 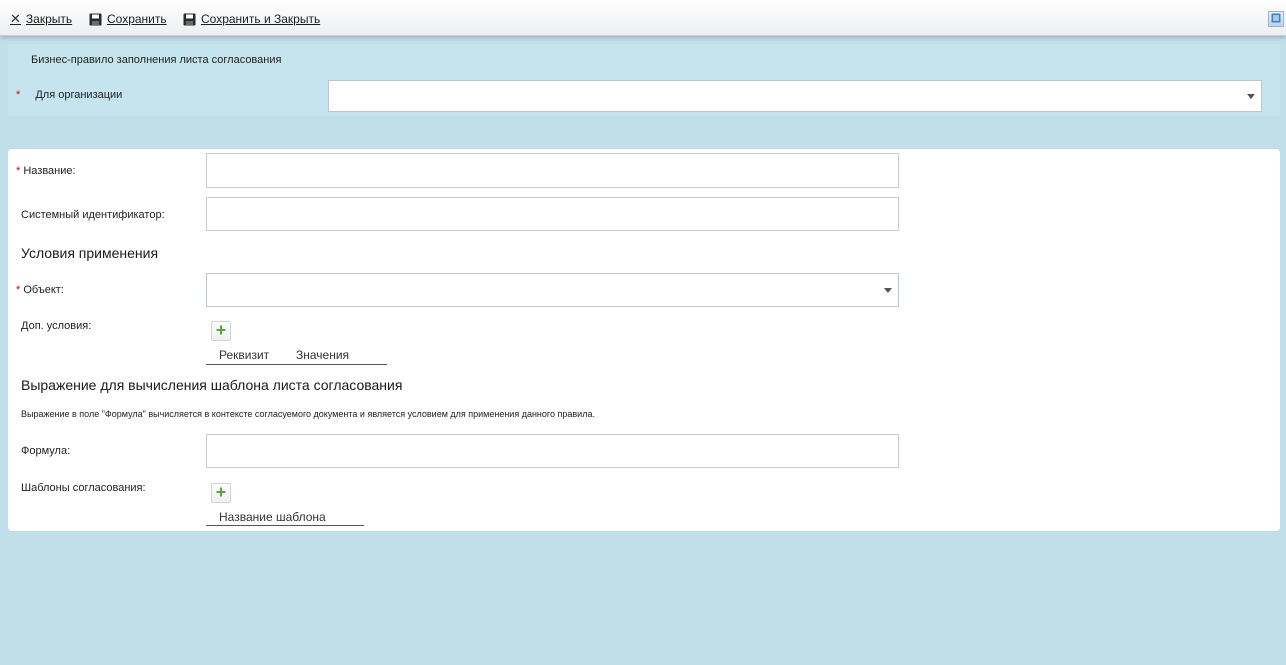 What do you see at coordinates (137, 19) in the screenshot?
I see `save-button-label: Сохранить` at bounding box center [137, 19].